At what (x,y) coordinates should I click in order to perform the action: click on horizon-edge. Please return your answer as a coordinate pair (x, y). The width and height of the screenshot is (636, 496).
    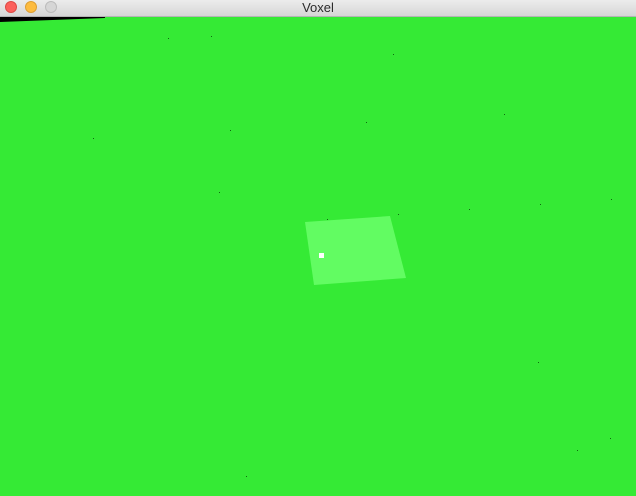
    Looking at the image, I should click on (52, 19).